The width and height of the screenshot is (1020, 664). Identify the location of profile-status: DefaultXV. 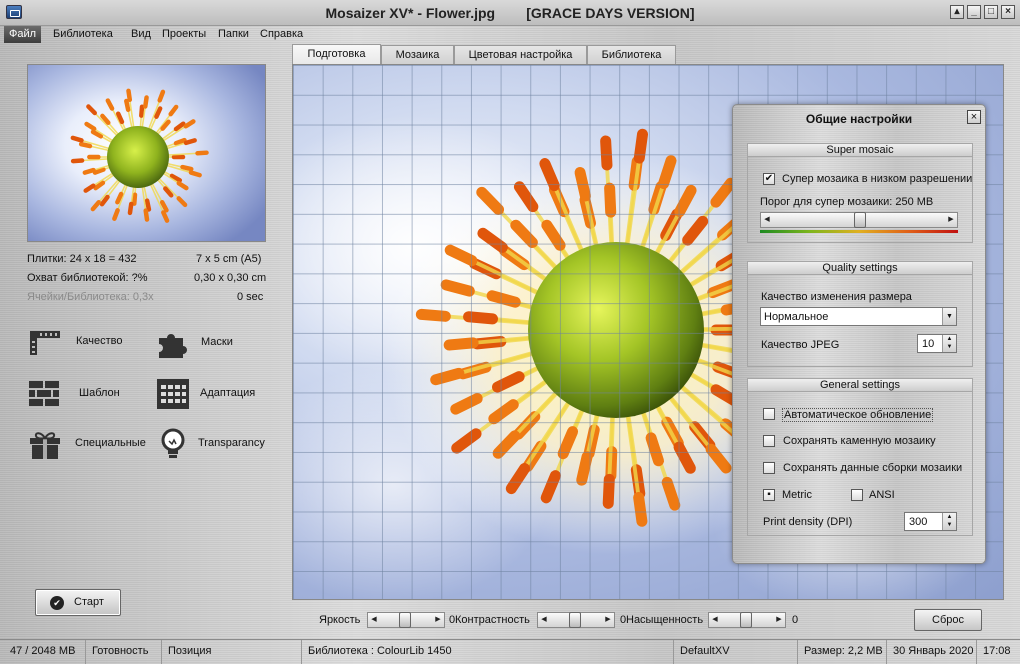
(736, 652).